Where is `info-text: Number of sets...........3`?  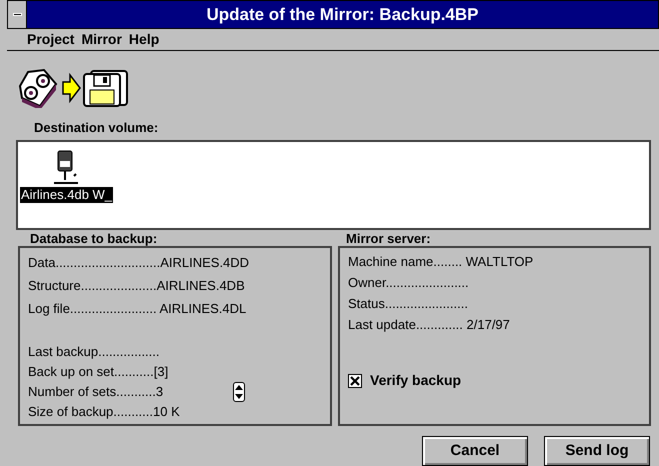
info-text: Number of sets...........3 is located at coordinates (96, 392).